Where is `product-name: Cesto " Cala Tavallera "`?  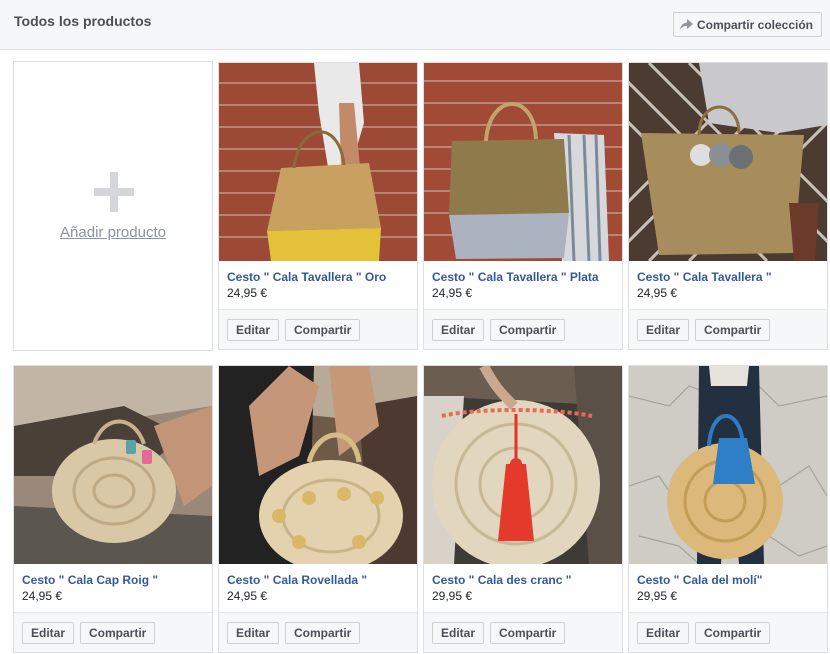
product-name: Cesto " Cala Tavallera " is located at coordinates (730, 277).